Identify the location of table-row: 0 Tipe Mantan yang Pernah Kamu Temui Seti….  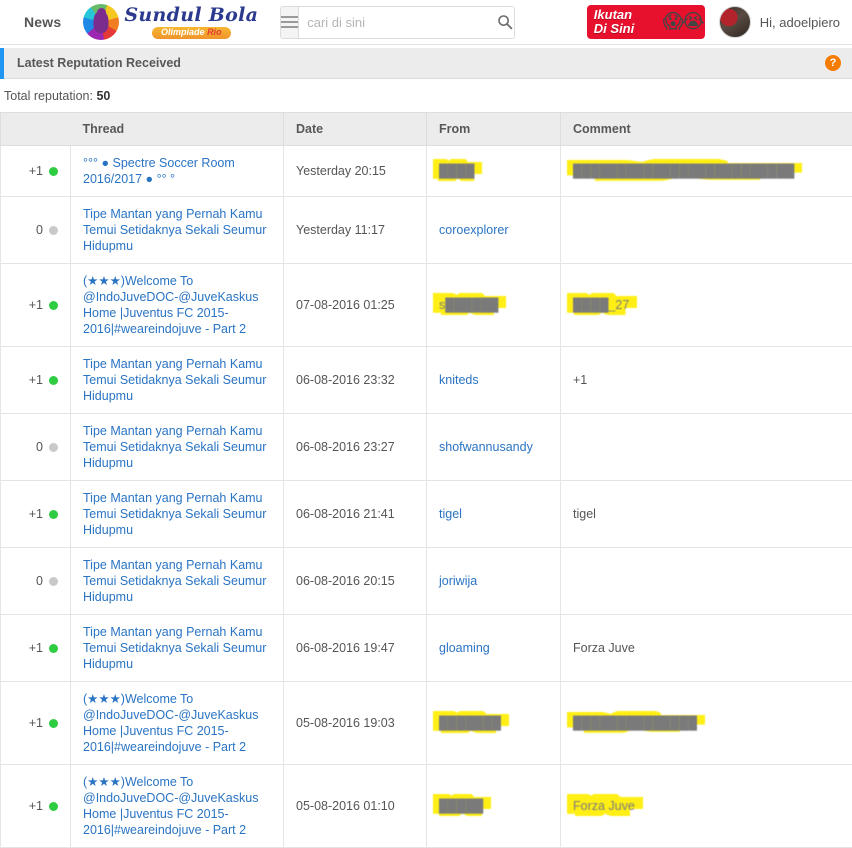
(426, 230).